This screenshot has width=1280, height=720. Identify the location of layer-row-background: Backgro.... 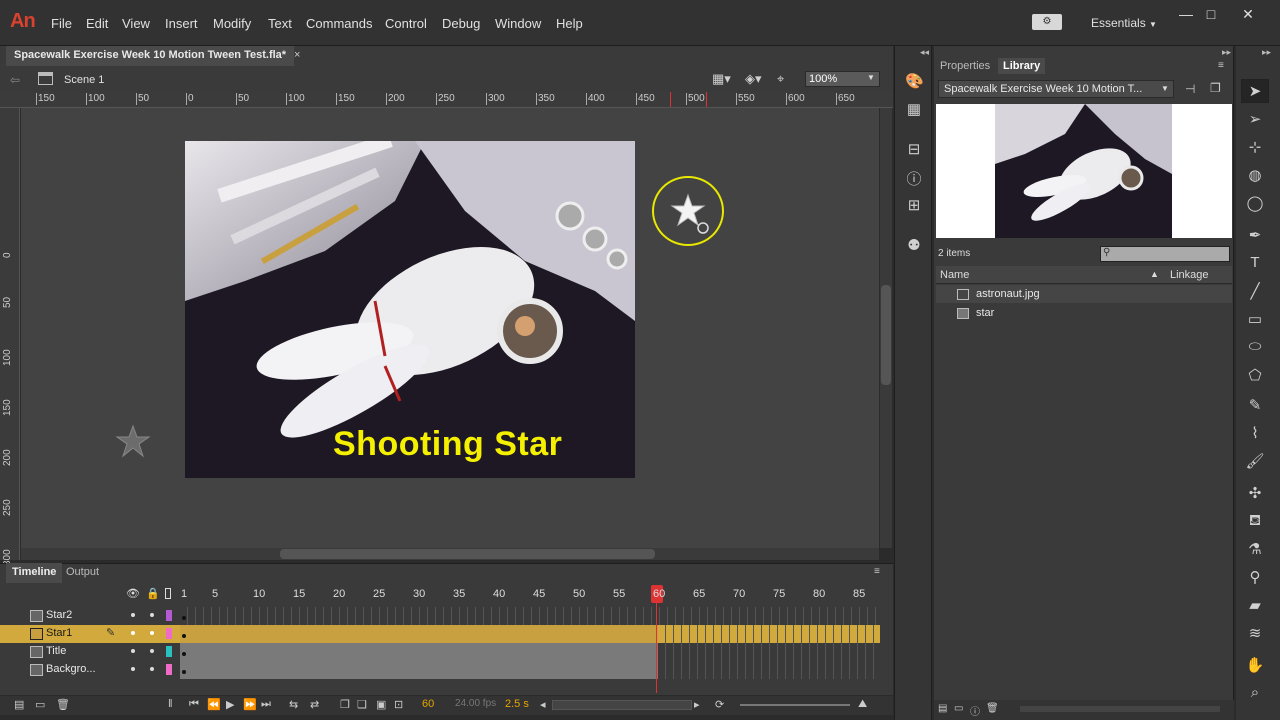
(440, 670).